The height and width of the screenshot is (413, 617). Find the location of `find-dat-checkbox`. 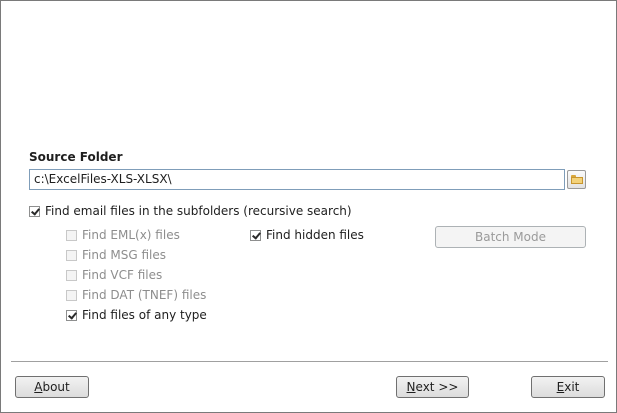

find-dat-checkbox is located at coordinates (71, 295).